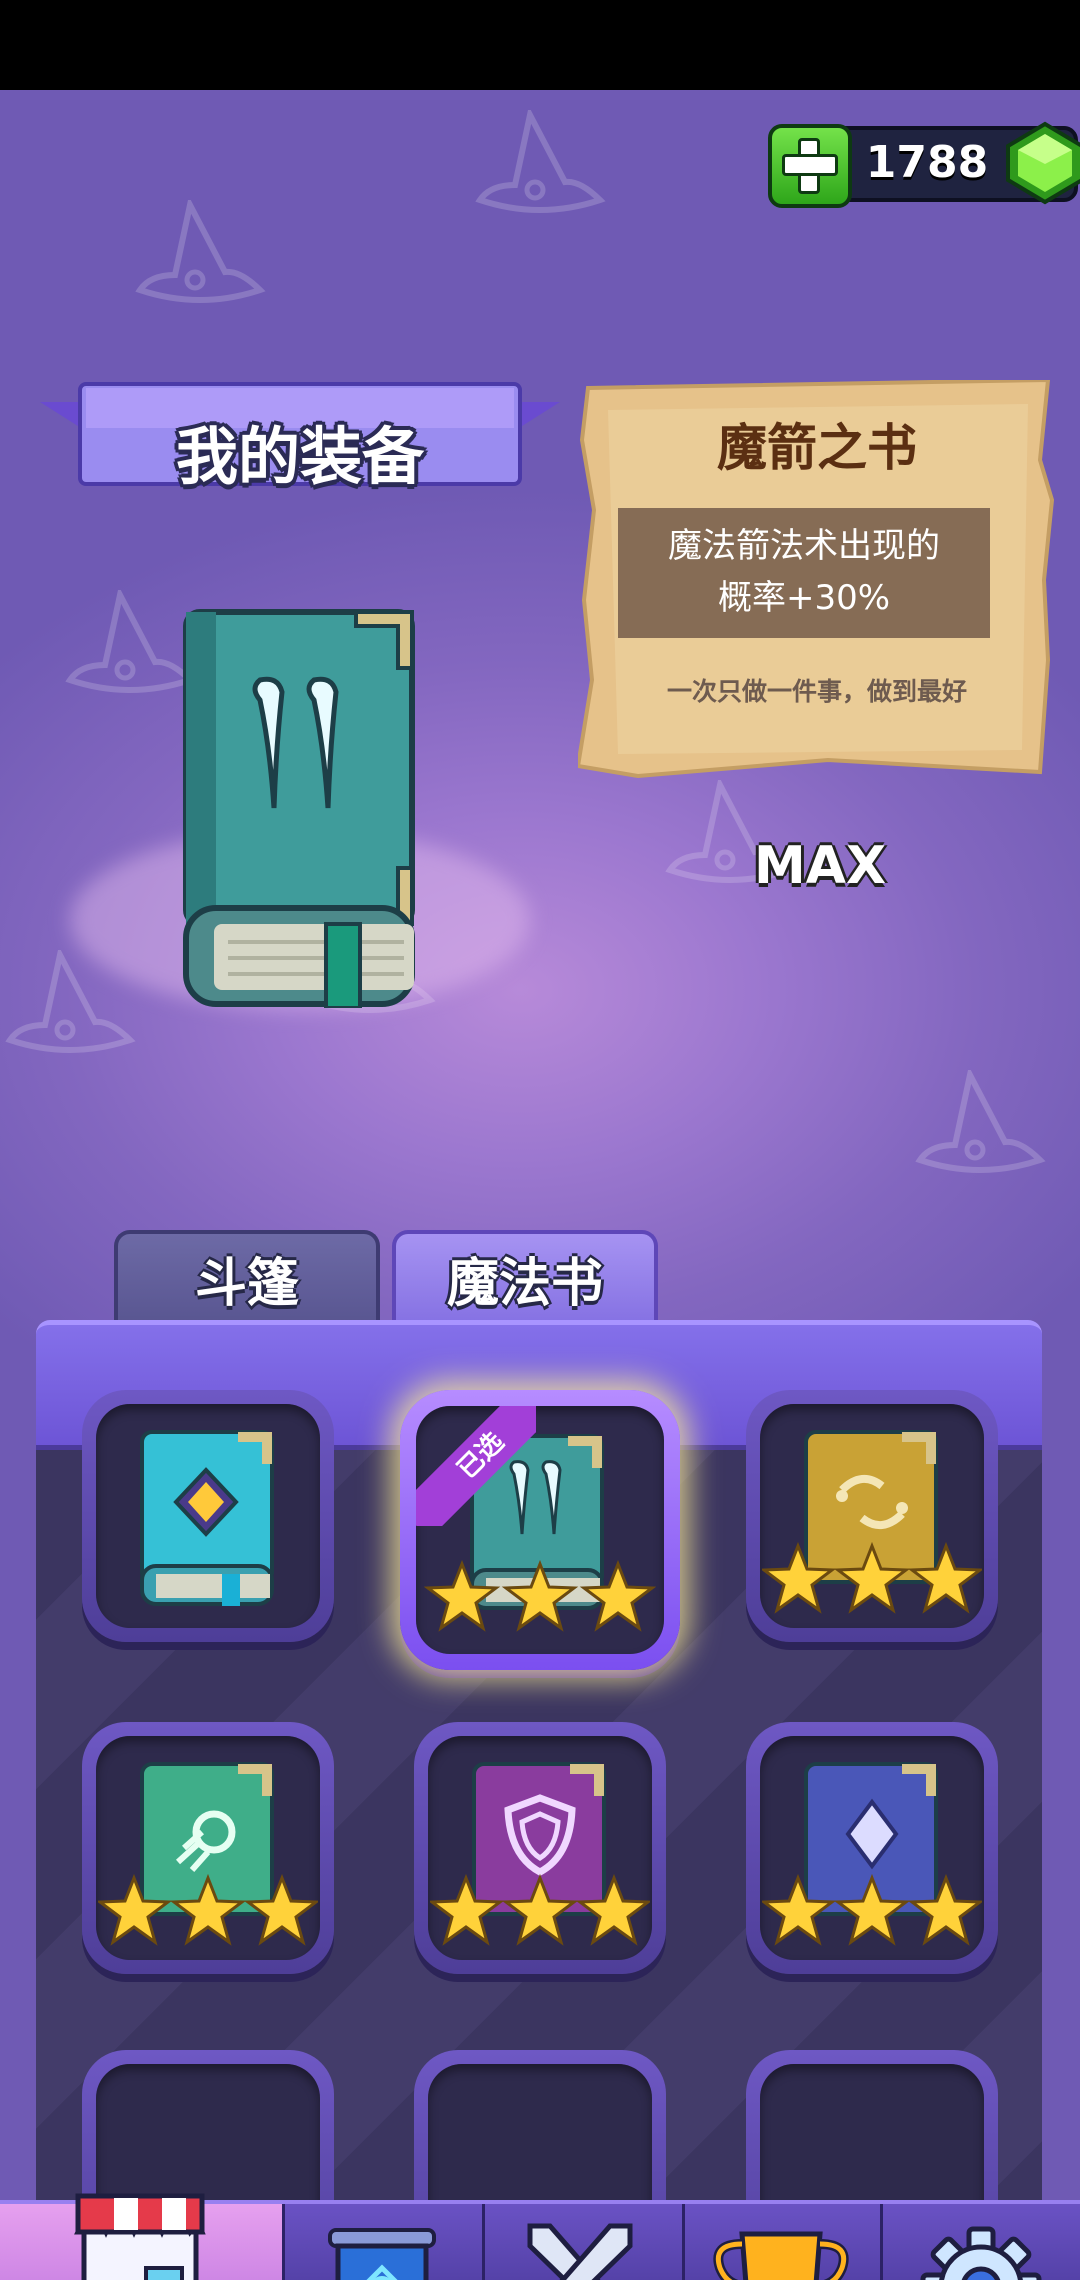  I want to click on book-slot-comet, so click(208, 1848).